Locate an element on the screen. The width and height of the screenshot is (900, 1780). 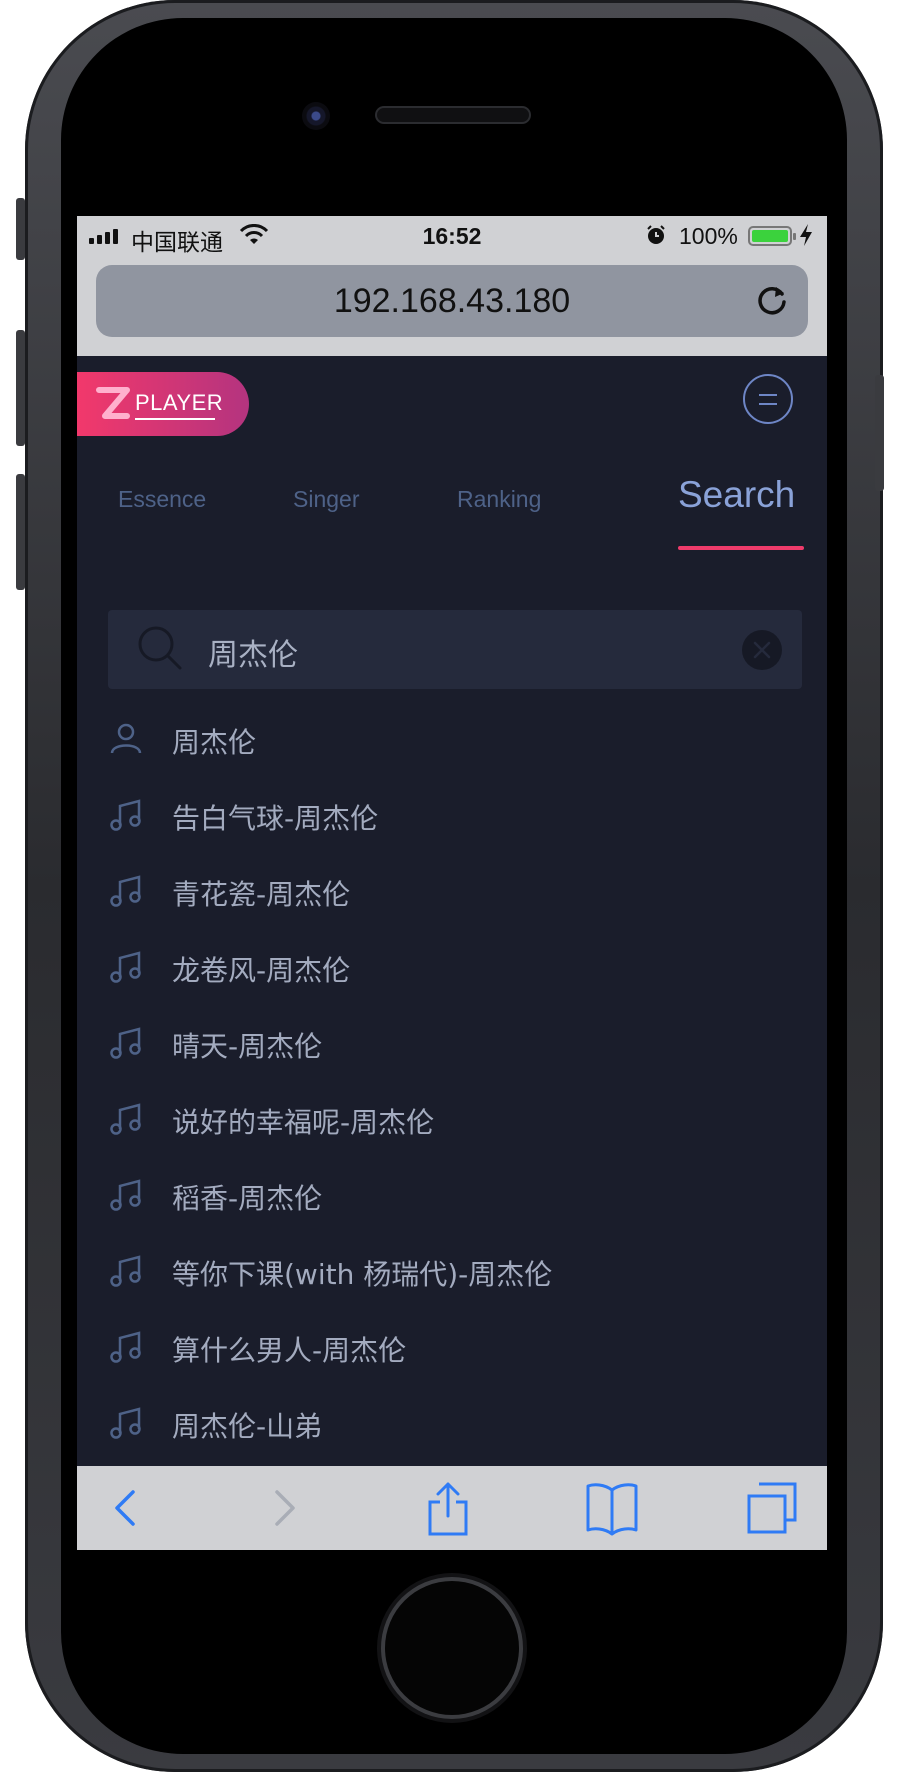
search-icon is located at coordinates (161, 651).